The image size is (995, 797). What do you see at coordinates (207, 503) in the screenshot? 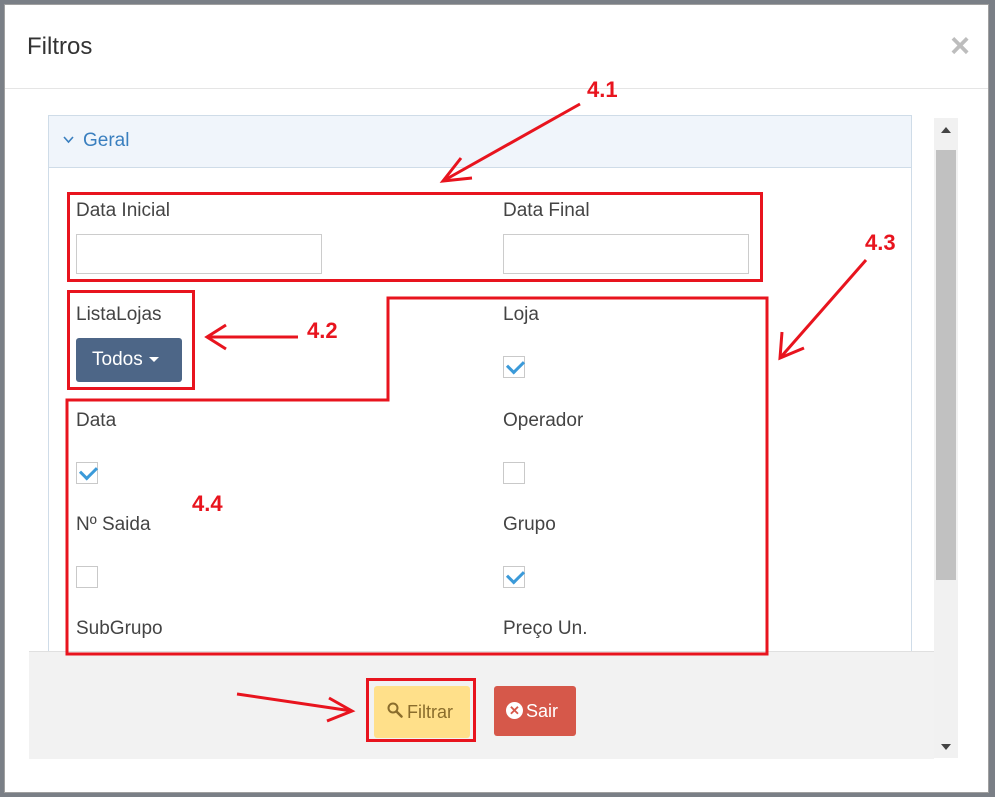
I see `annotation-label-4-4: 4.4` at bounding box center [207, 503].